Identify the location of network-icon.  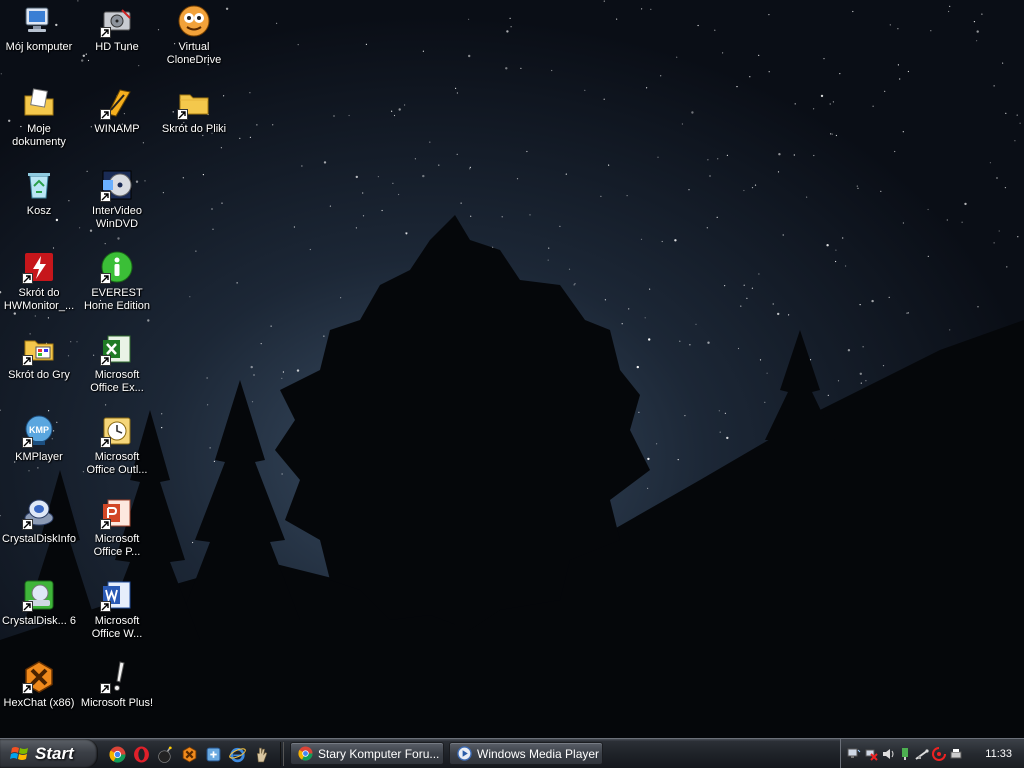
(213, 754).